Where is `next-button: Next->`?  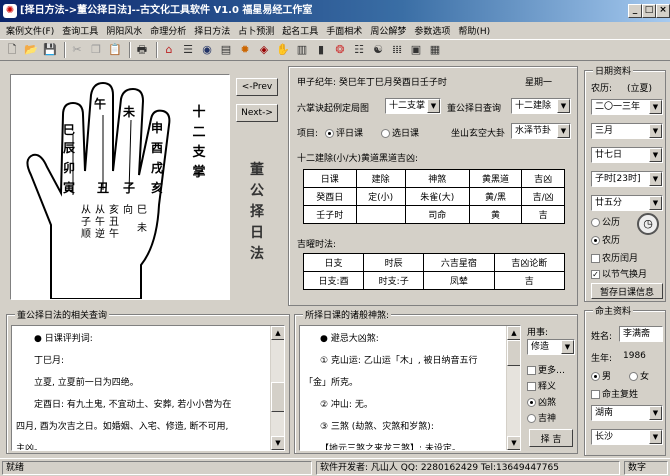
next-button: Next-> is located at coordinates (257, 113).